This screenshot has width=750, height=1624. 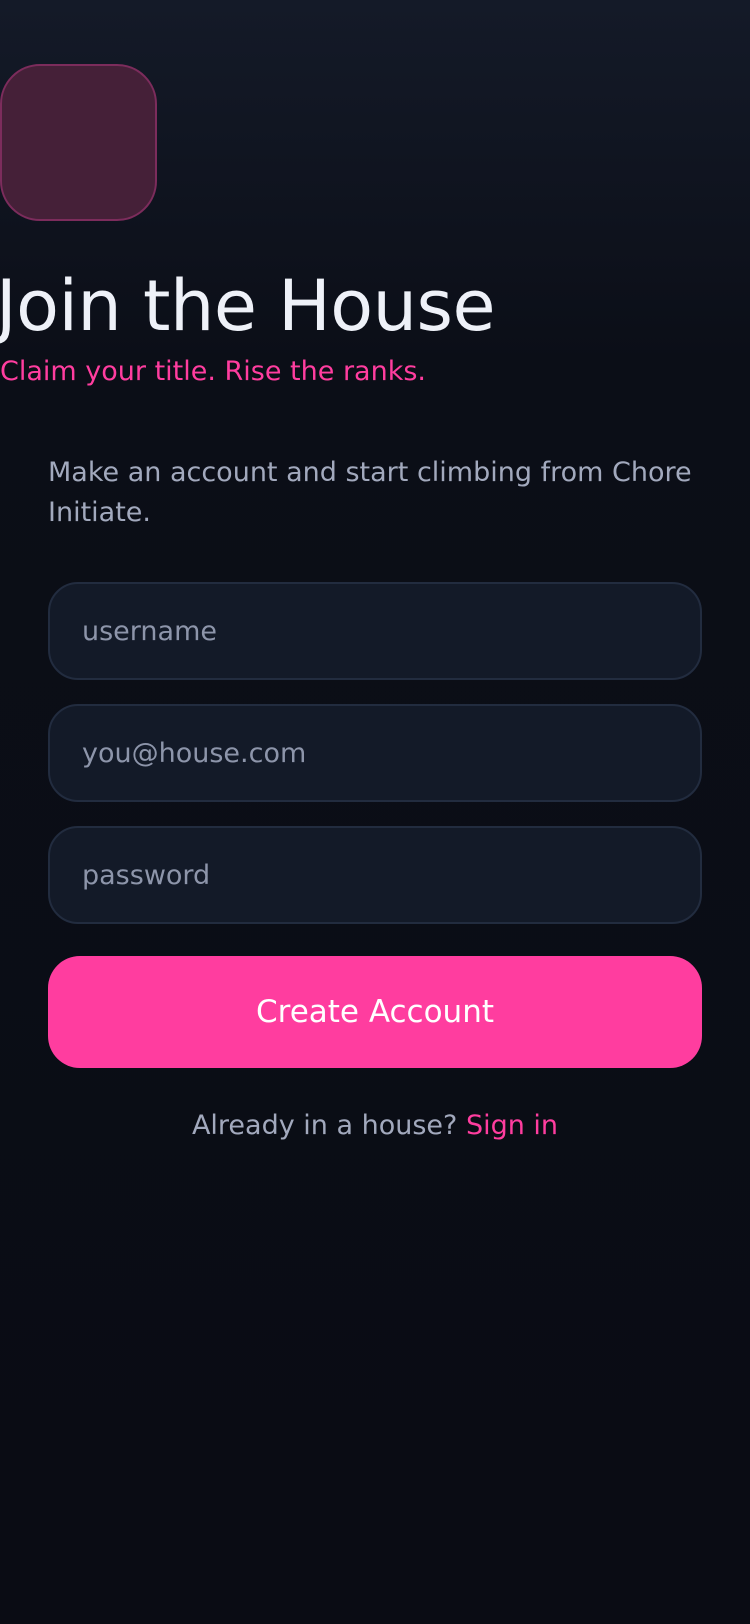 What do you see at coordinates (375, 631) in the screenshot?
I see `username-input` at bounding box center [375, 631].